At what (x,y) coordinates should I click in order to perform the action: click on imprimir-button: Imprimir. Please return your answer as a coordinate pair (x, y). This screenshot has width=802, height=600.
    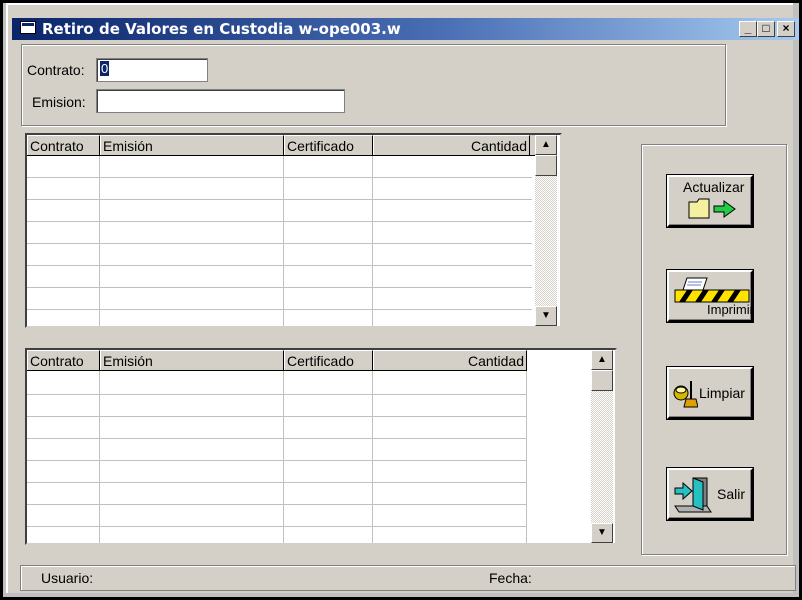
    Looking at the image, I should click on (710, 296).